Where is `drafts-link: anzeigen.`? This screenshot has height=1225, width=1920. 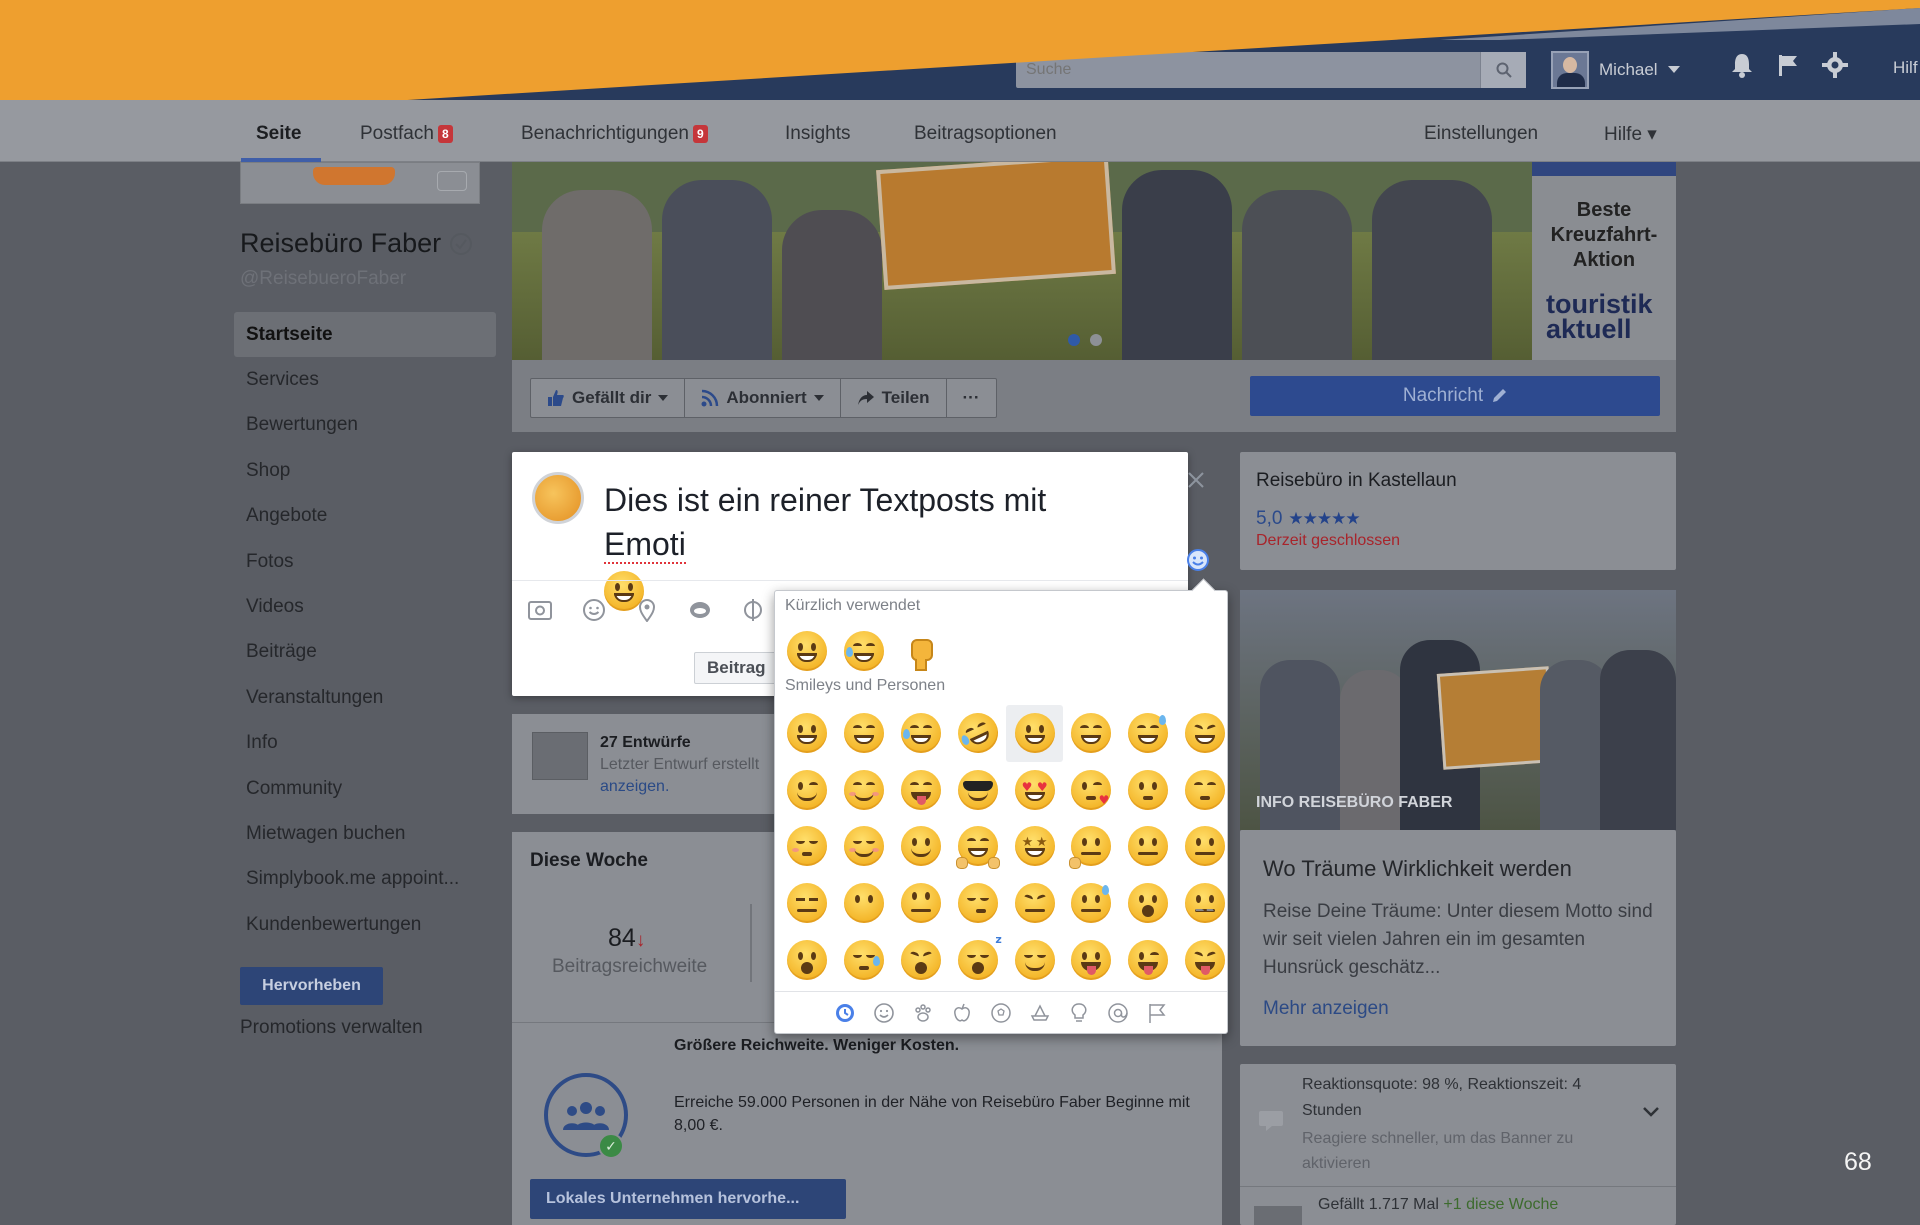 drafts-link: anzeigen. is located at coordinates (634, 787).